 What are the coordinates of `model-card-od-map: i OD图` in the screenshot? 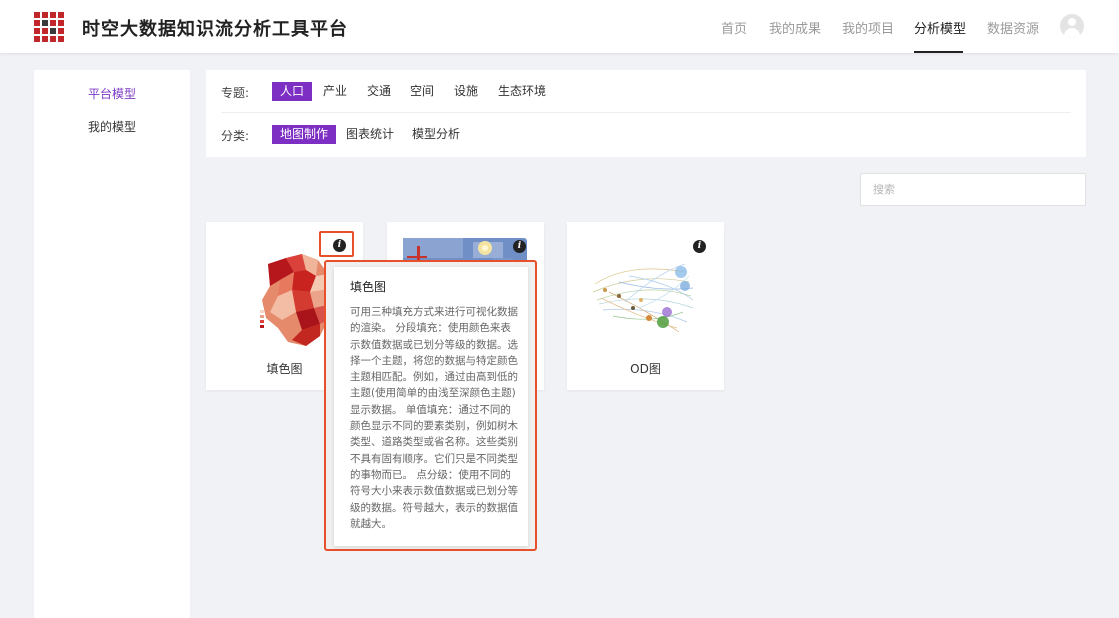 It's located at (645, 306).